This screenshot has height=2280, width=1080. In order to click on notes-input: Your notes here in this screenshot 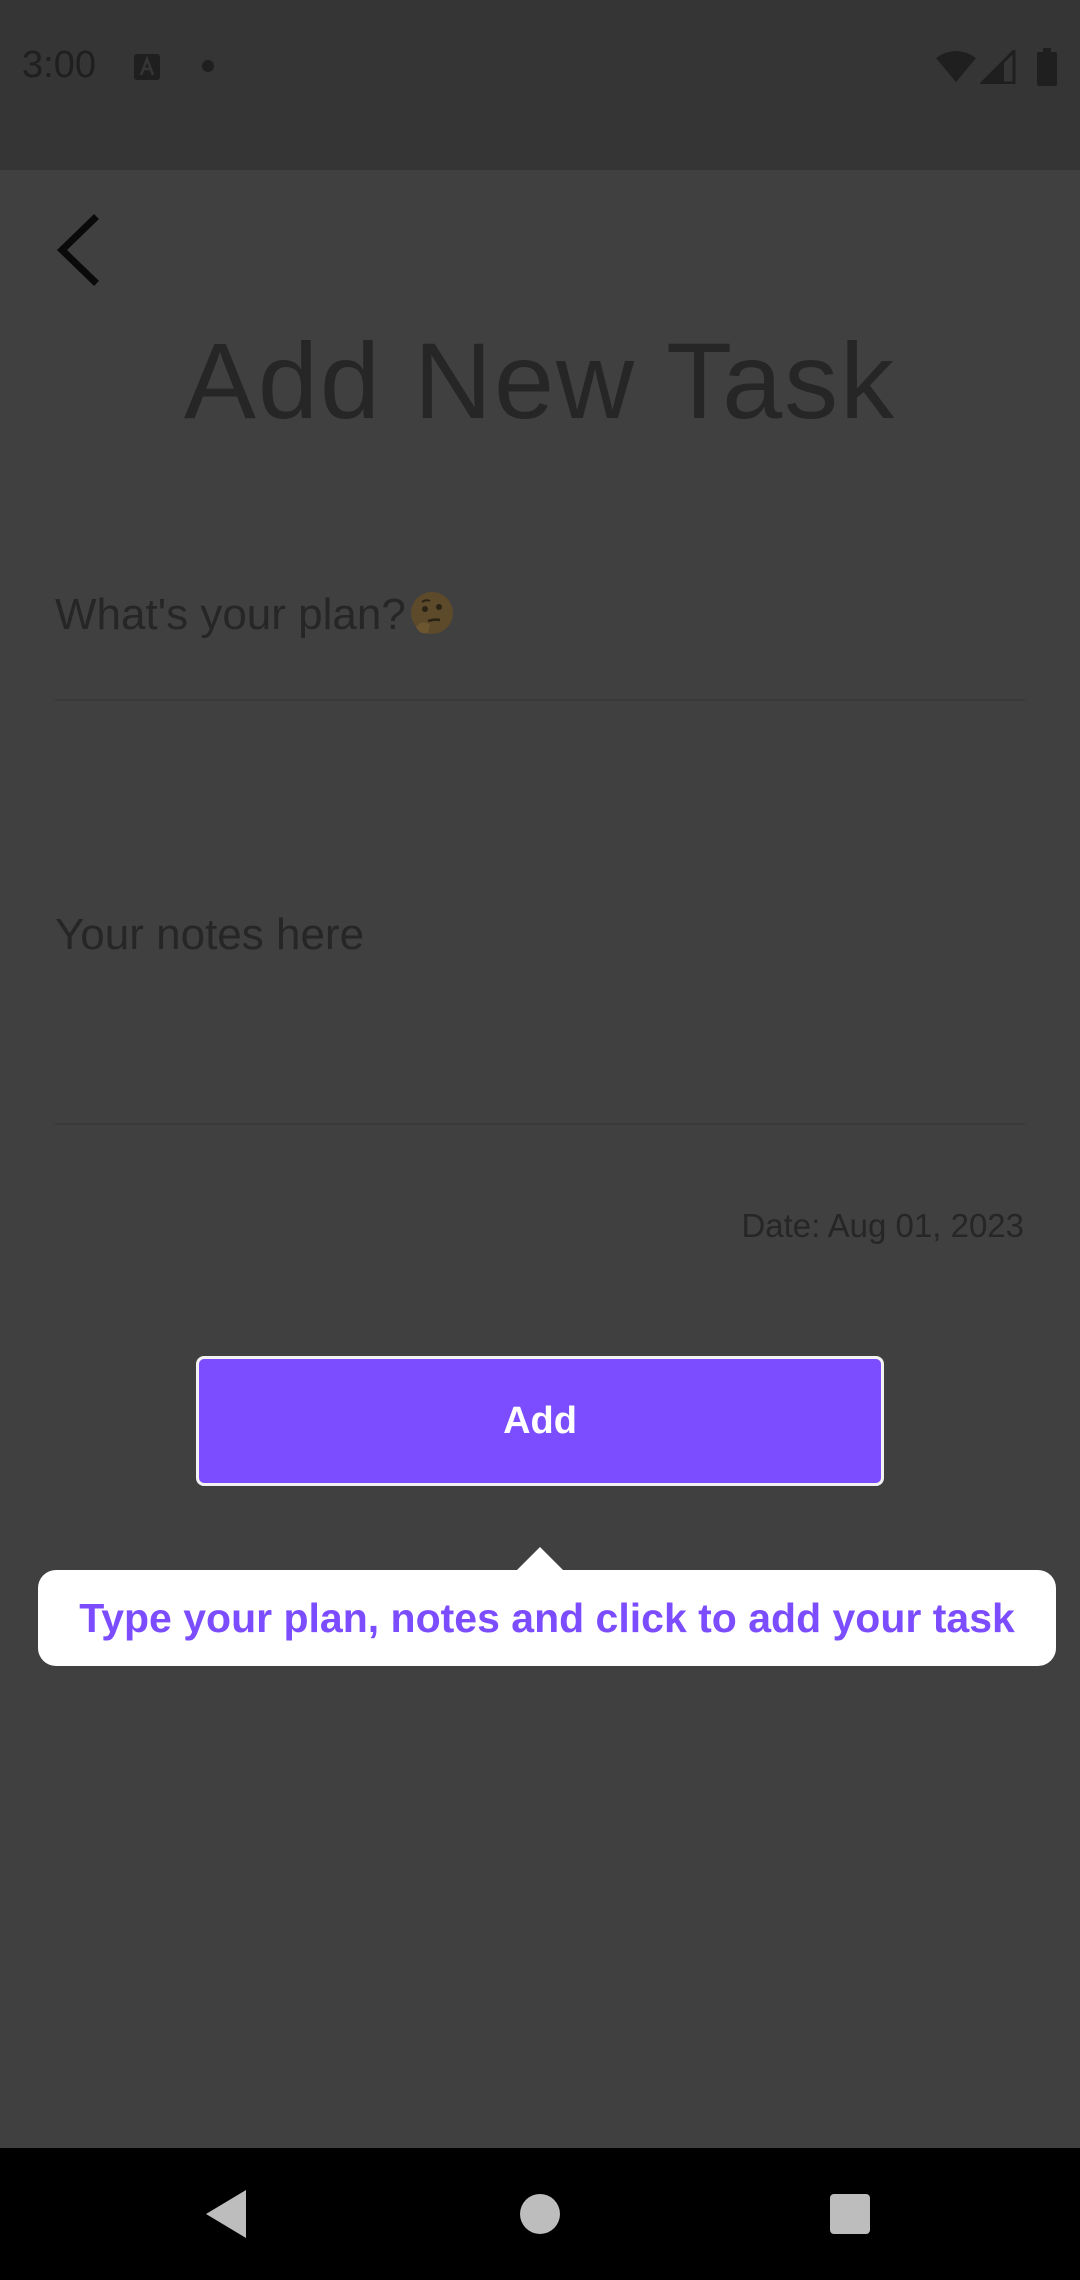, I will do `click(540, 1002)`.